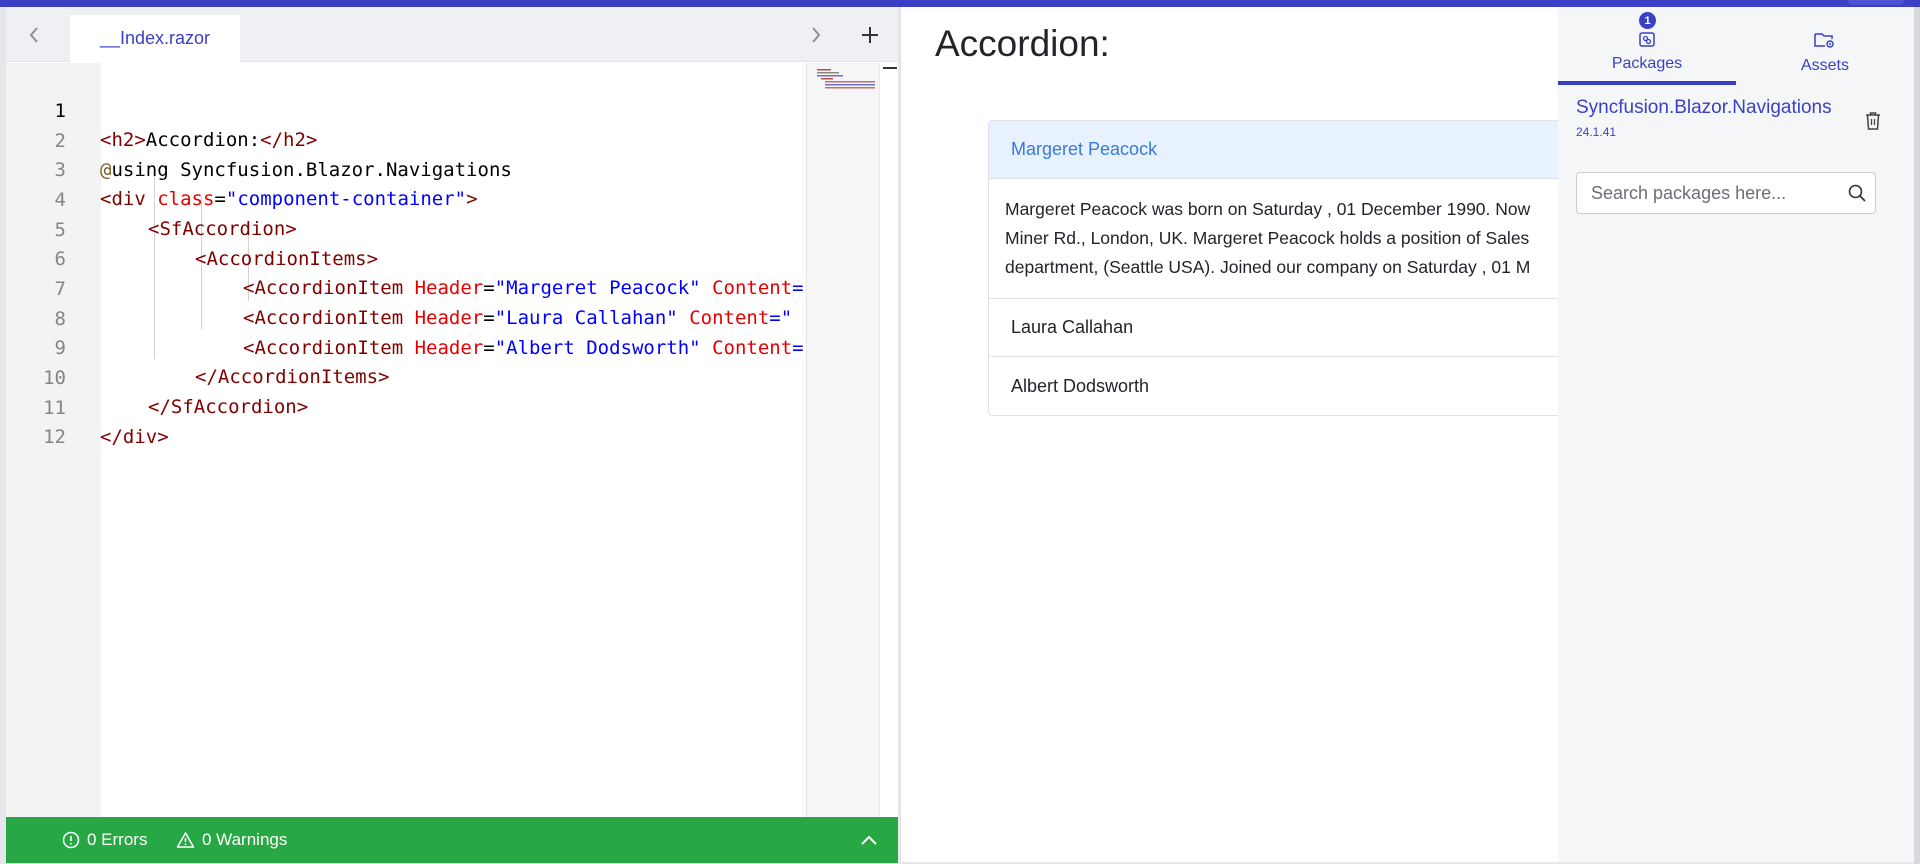 The width and height of the screenshot is (1920, 864). I want to click on code-minimap, so click(842, 440).